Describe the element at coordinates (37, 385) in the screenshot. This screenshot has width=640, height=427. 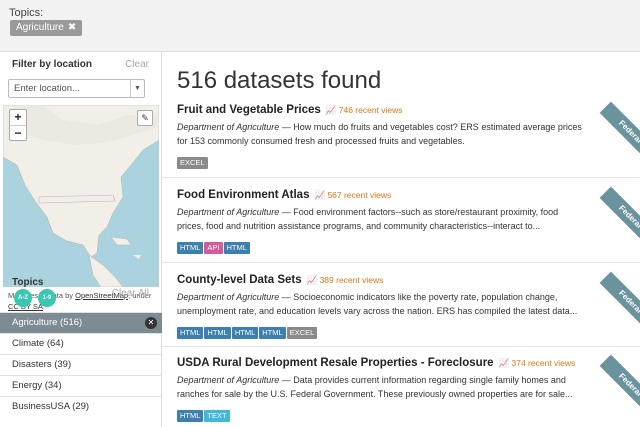
I see `topic-label: Energy (34)` at that location.